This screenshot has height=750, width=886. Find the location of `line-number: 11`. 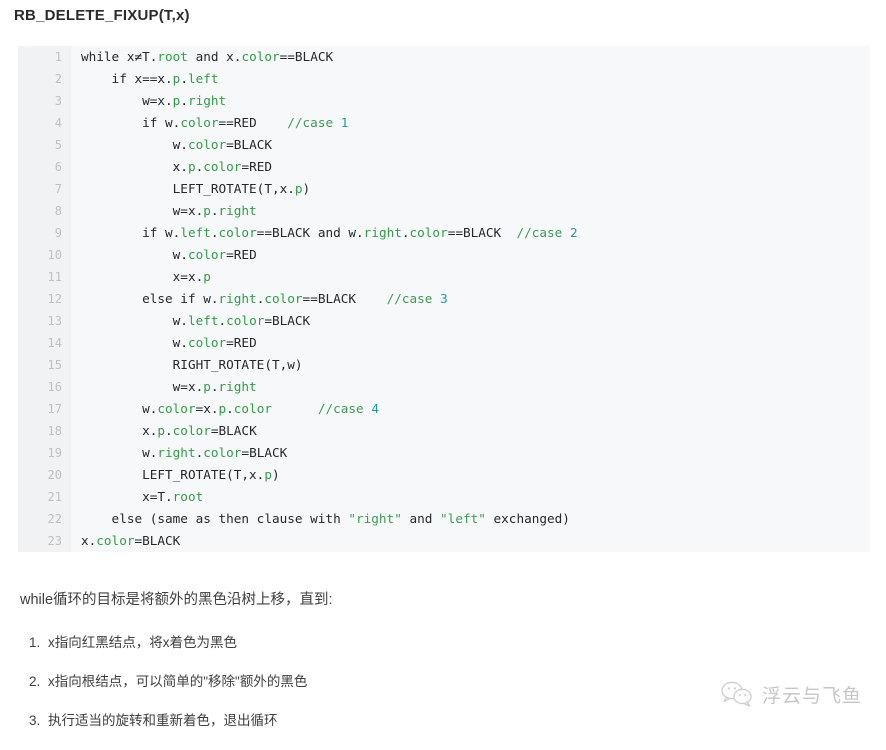

line-number: 11 is located at coordinates (44, 277).